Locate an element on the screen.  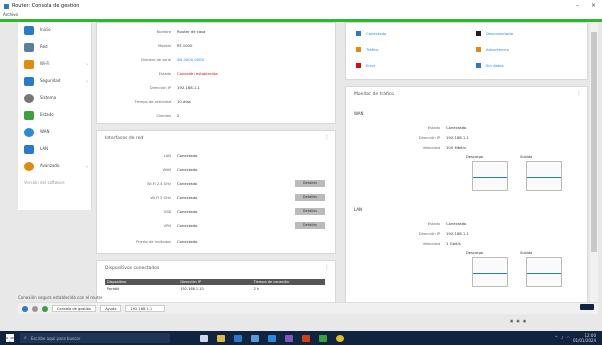
sidebar-item: WAN is located at coordinates (54, 132).